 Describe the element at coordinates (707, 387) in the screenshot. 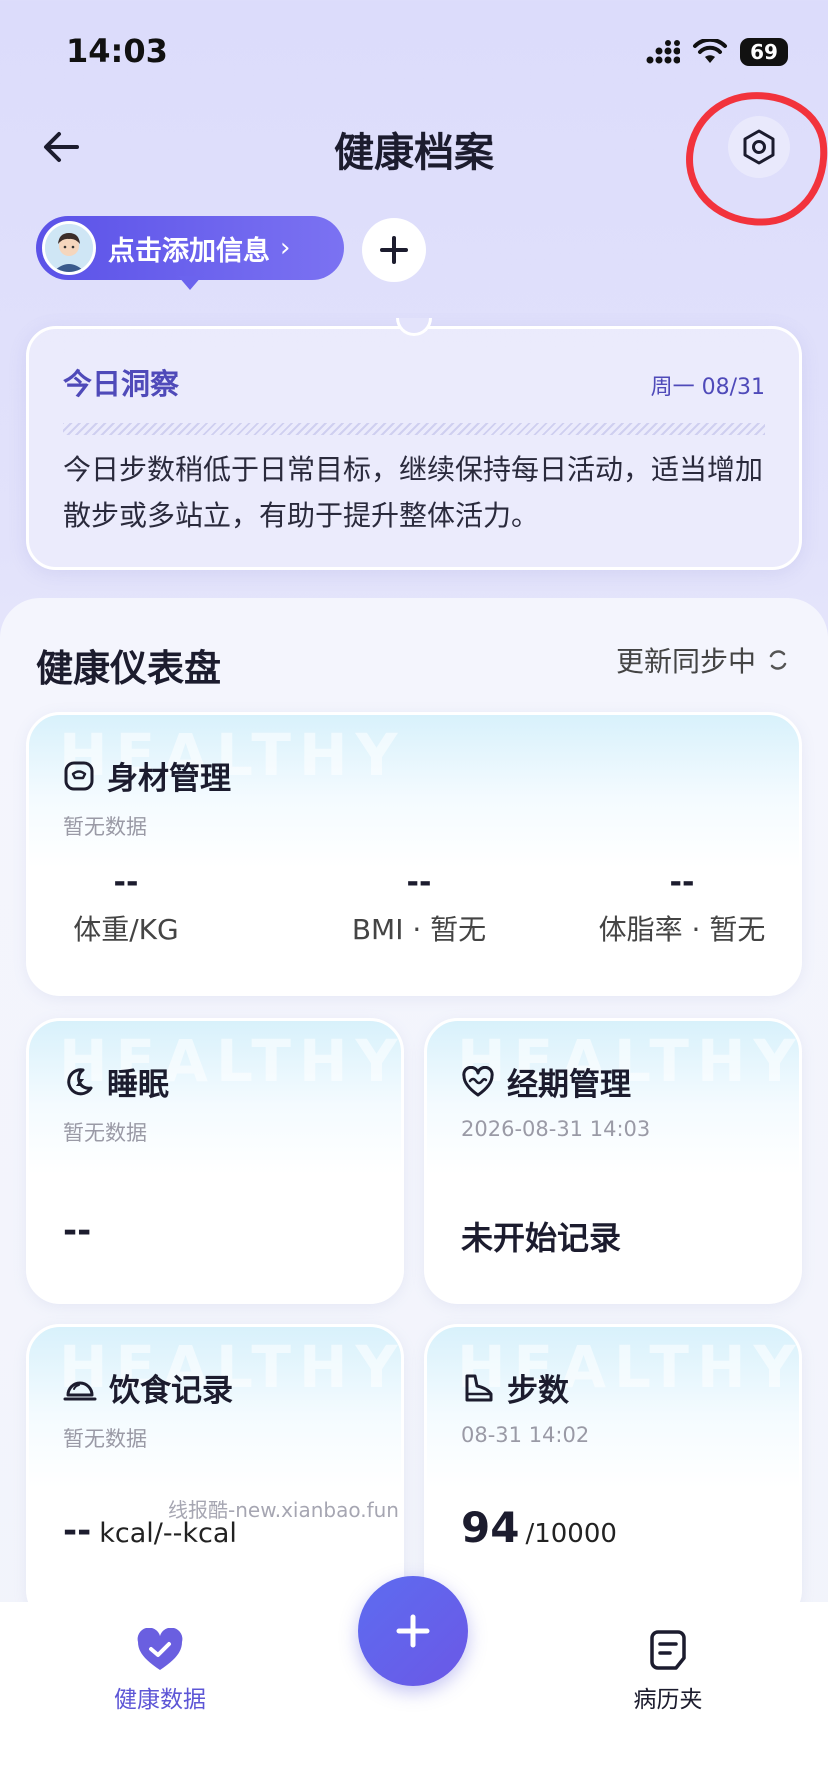

I see `insight-date: 周一 08/31` at that location.